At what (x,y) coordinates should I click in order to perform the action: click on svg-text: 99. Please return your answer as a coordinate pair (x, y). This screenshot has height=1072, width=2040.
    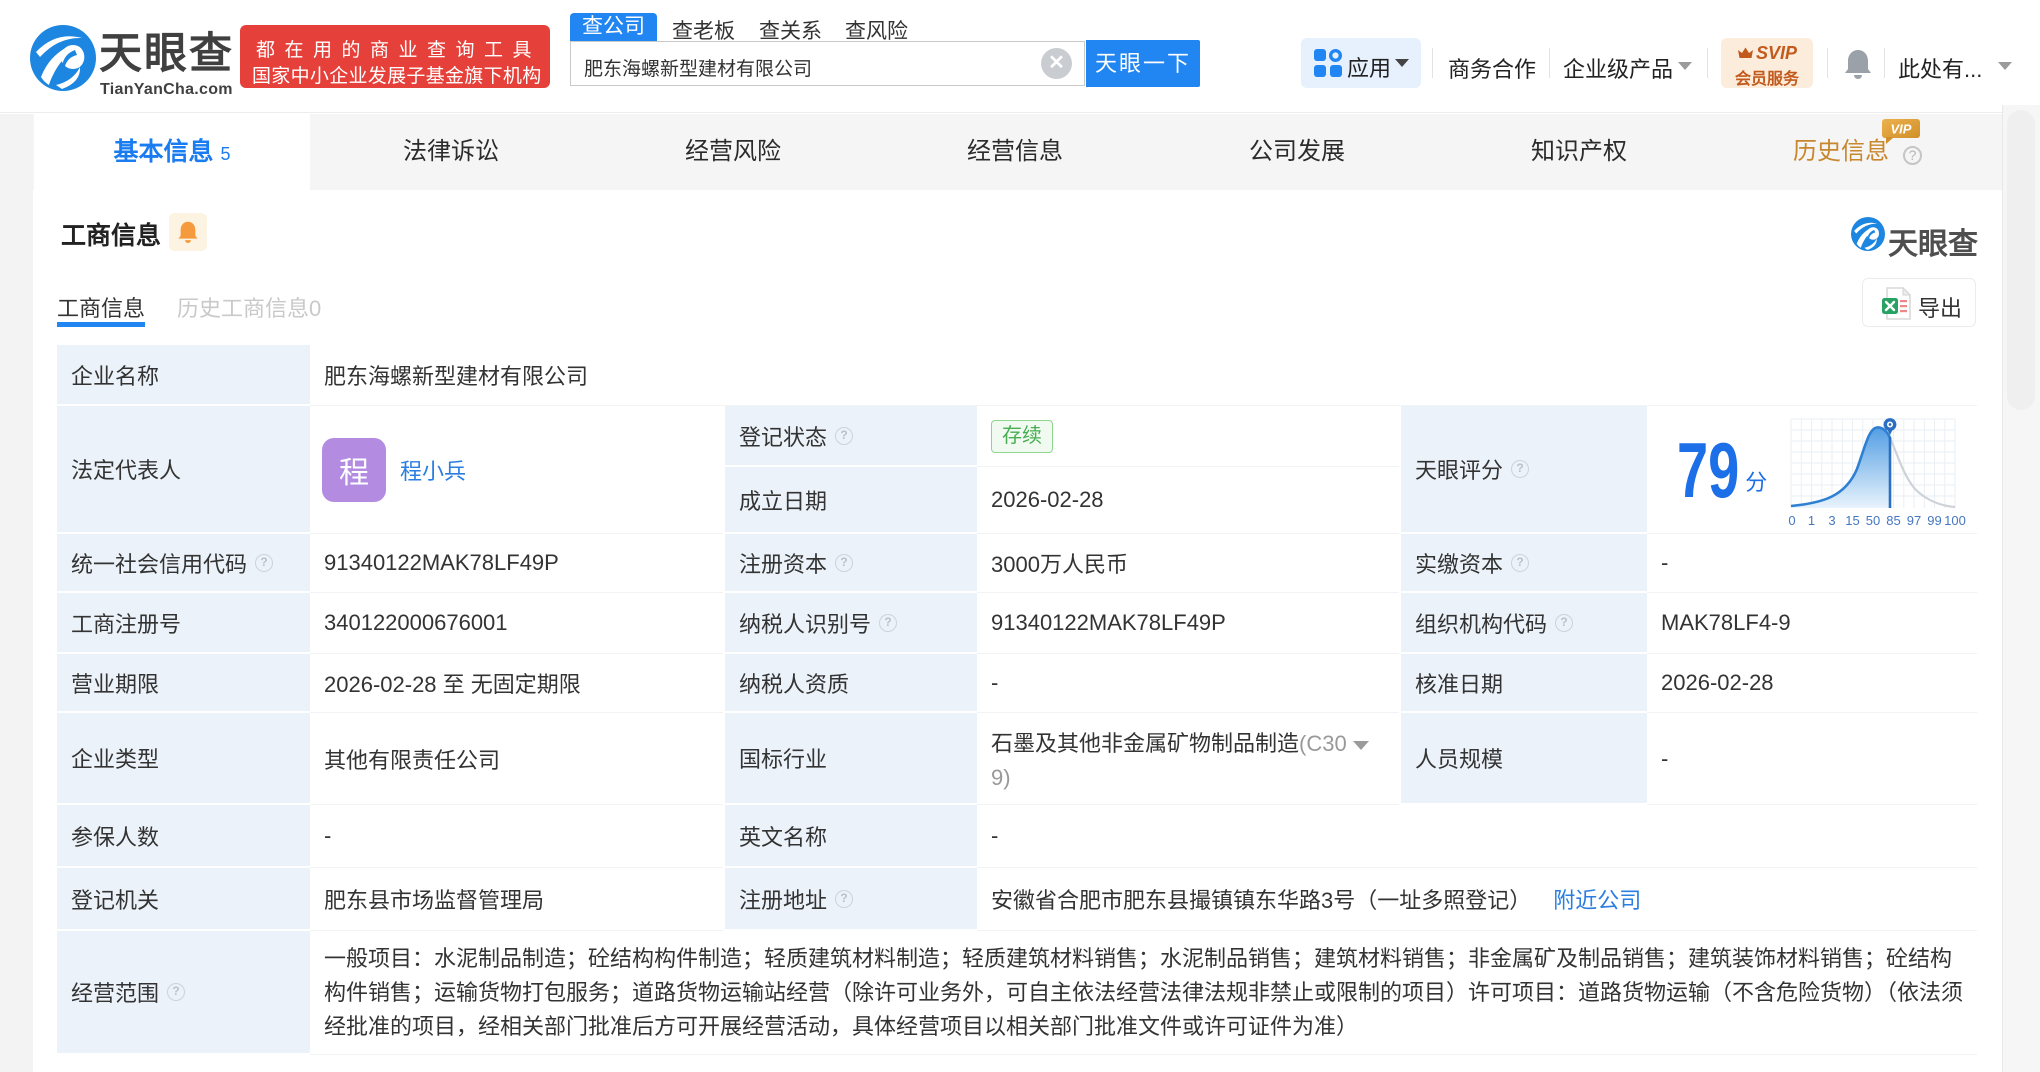
    Looking at the image, I should click on (1934, 520).